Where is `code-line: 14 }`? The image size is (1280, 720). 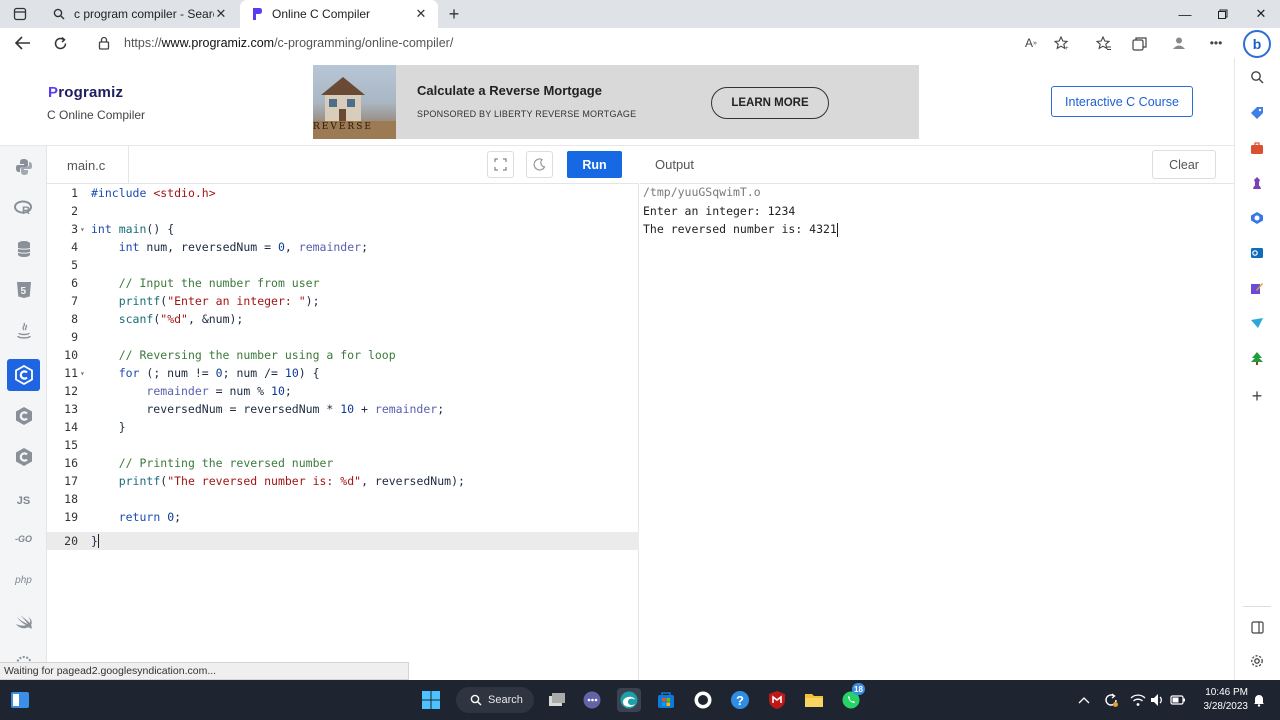 code-line: 14 } is located at coordinates (343, 427).